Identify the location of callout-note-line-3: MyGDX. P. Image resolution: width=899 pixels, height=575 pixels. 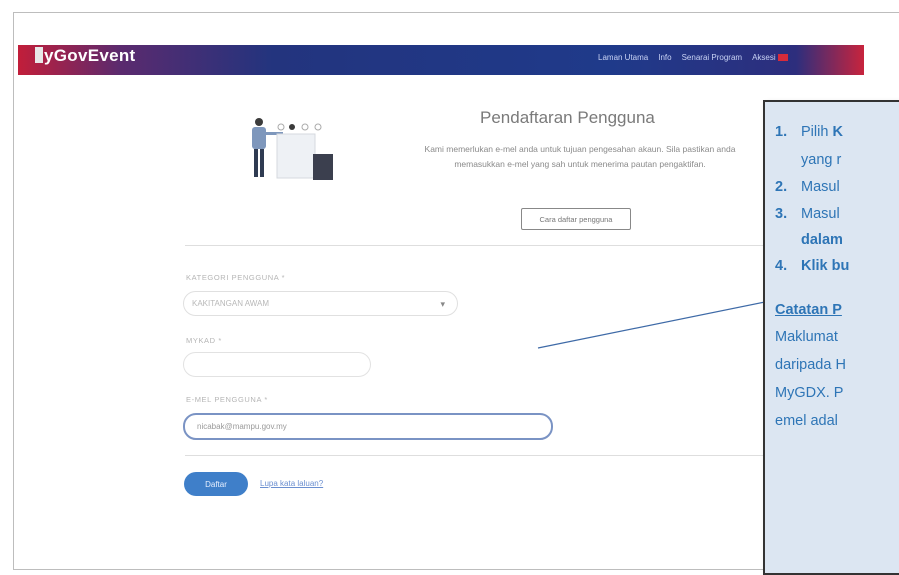
(809, 393).